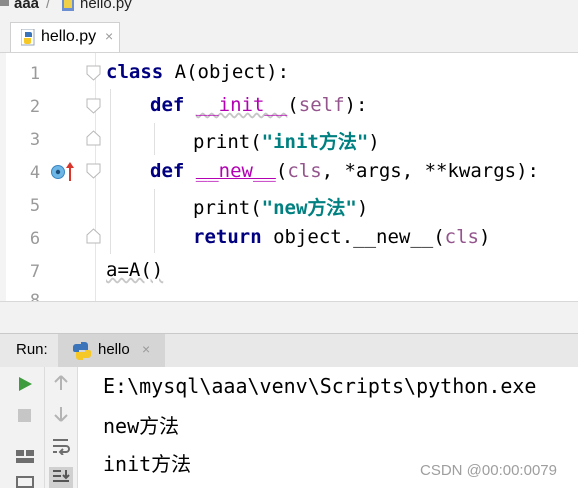 This screenshot has width=578, height=489. I want to click on code-line-3: print("init方法"), so click(286, 140).